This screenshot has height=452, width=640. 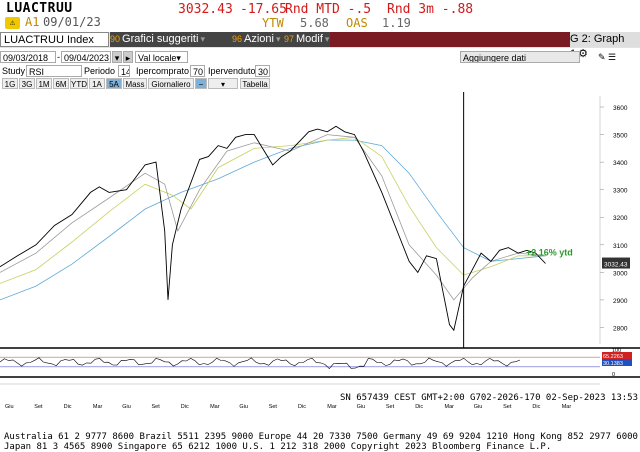 I want to click on menu-label: Azioni, so click(x=259, y=39).